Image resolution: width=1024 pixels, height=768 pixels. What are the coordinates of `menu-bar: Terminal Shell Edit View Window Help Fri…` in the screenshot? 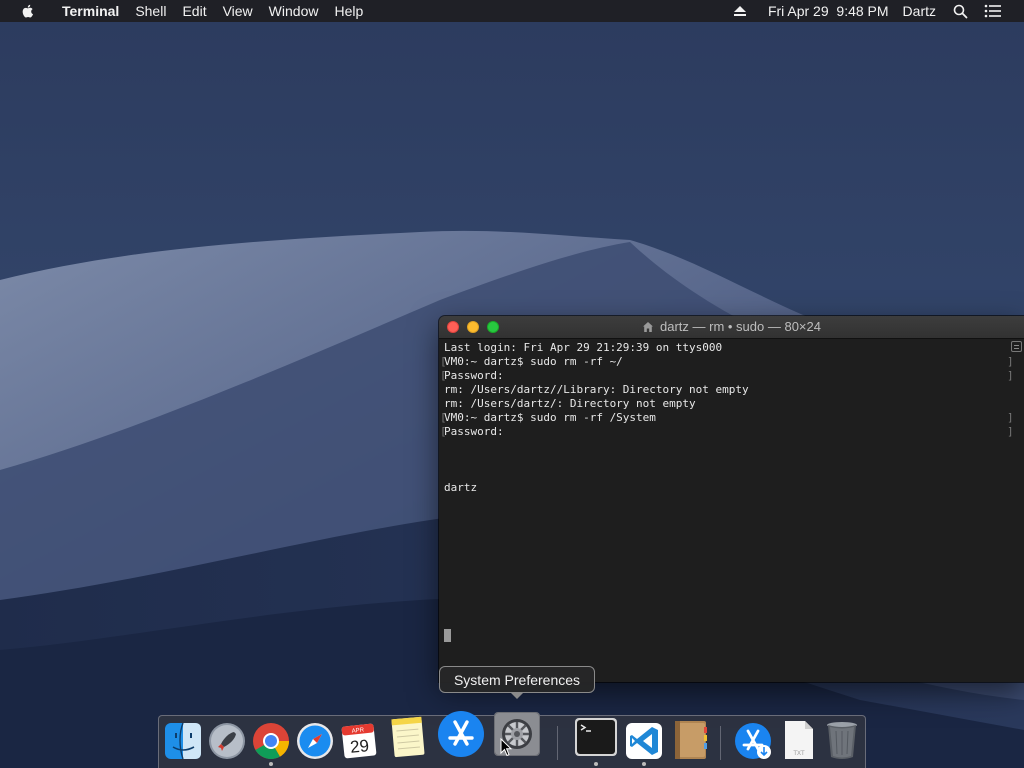 It's located at (512, 11).